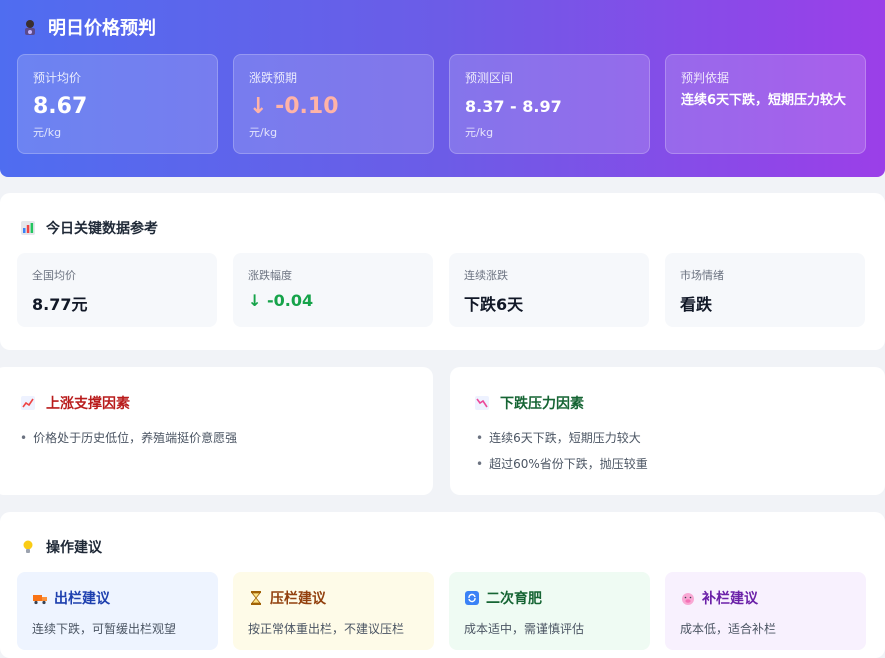 This screenshot has height=658, width=885. I want to click on card-label: 市场情绪, so click(702, 275).